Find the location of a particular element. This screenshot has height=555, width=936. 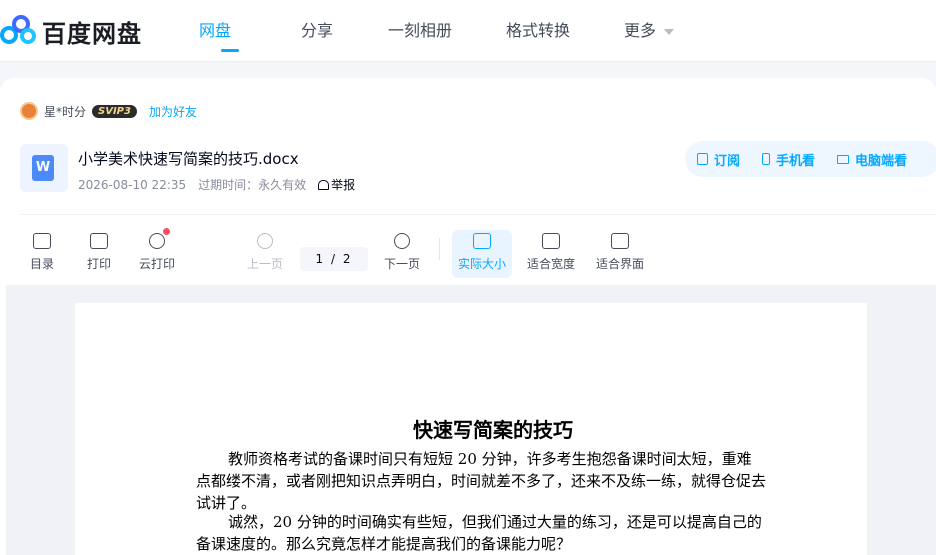

subscribe-icon is located at coordinates (702, 159).